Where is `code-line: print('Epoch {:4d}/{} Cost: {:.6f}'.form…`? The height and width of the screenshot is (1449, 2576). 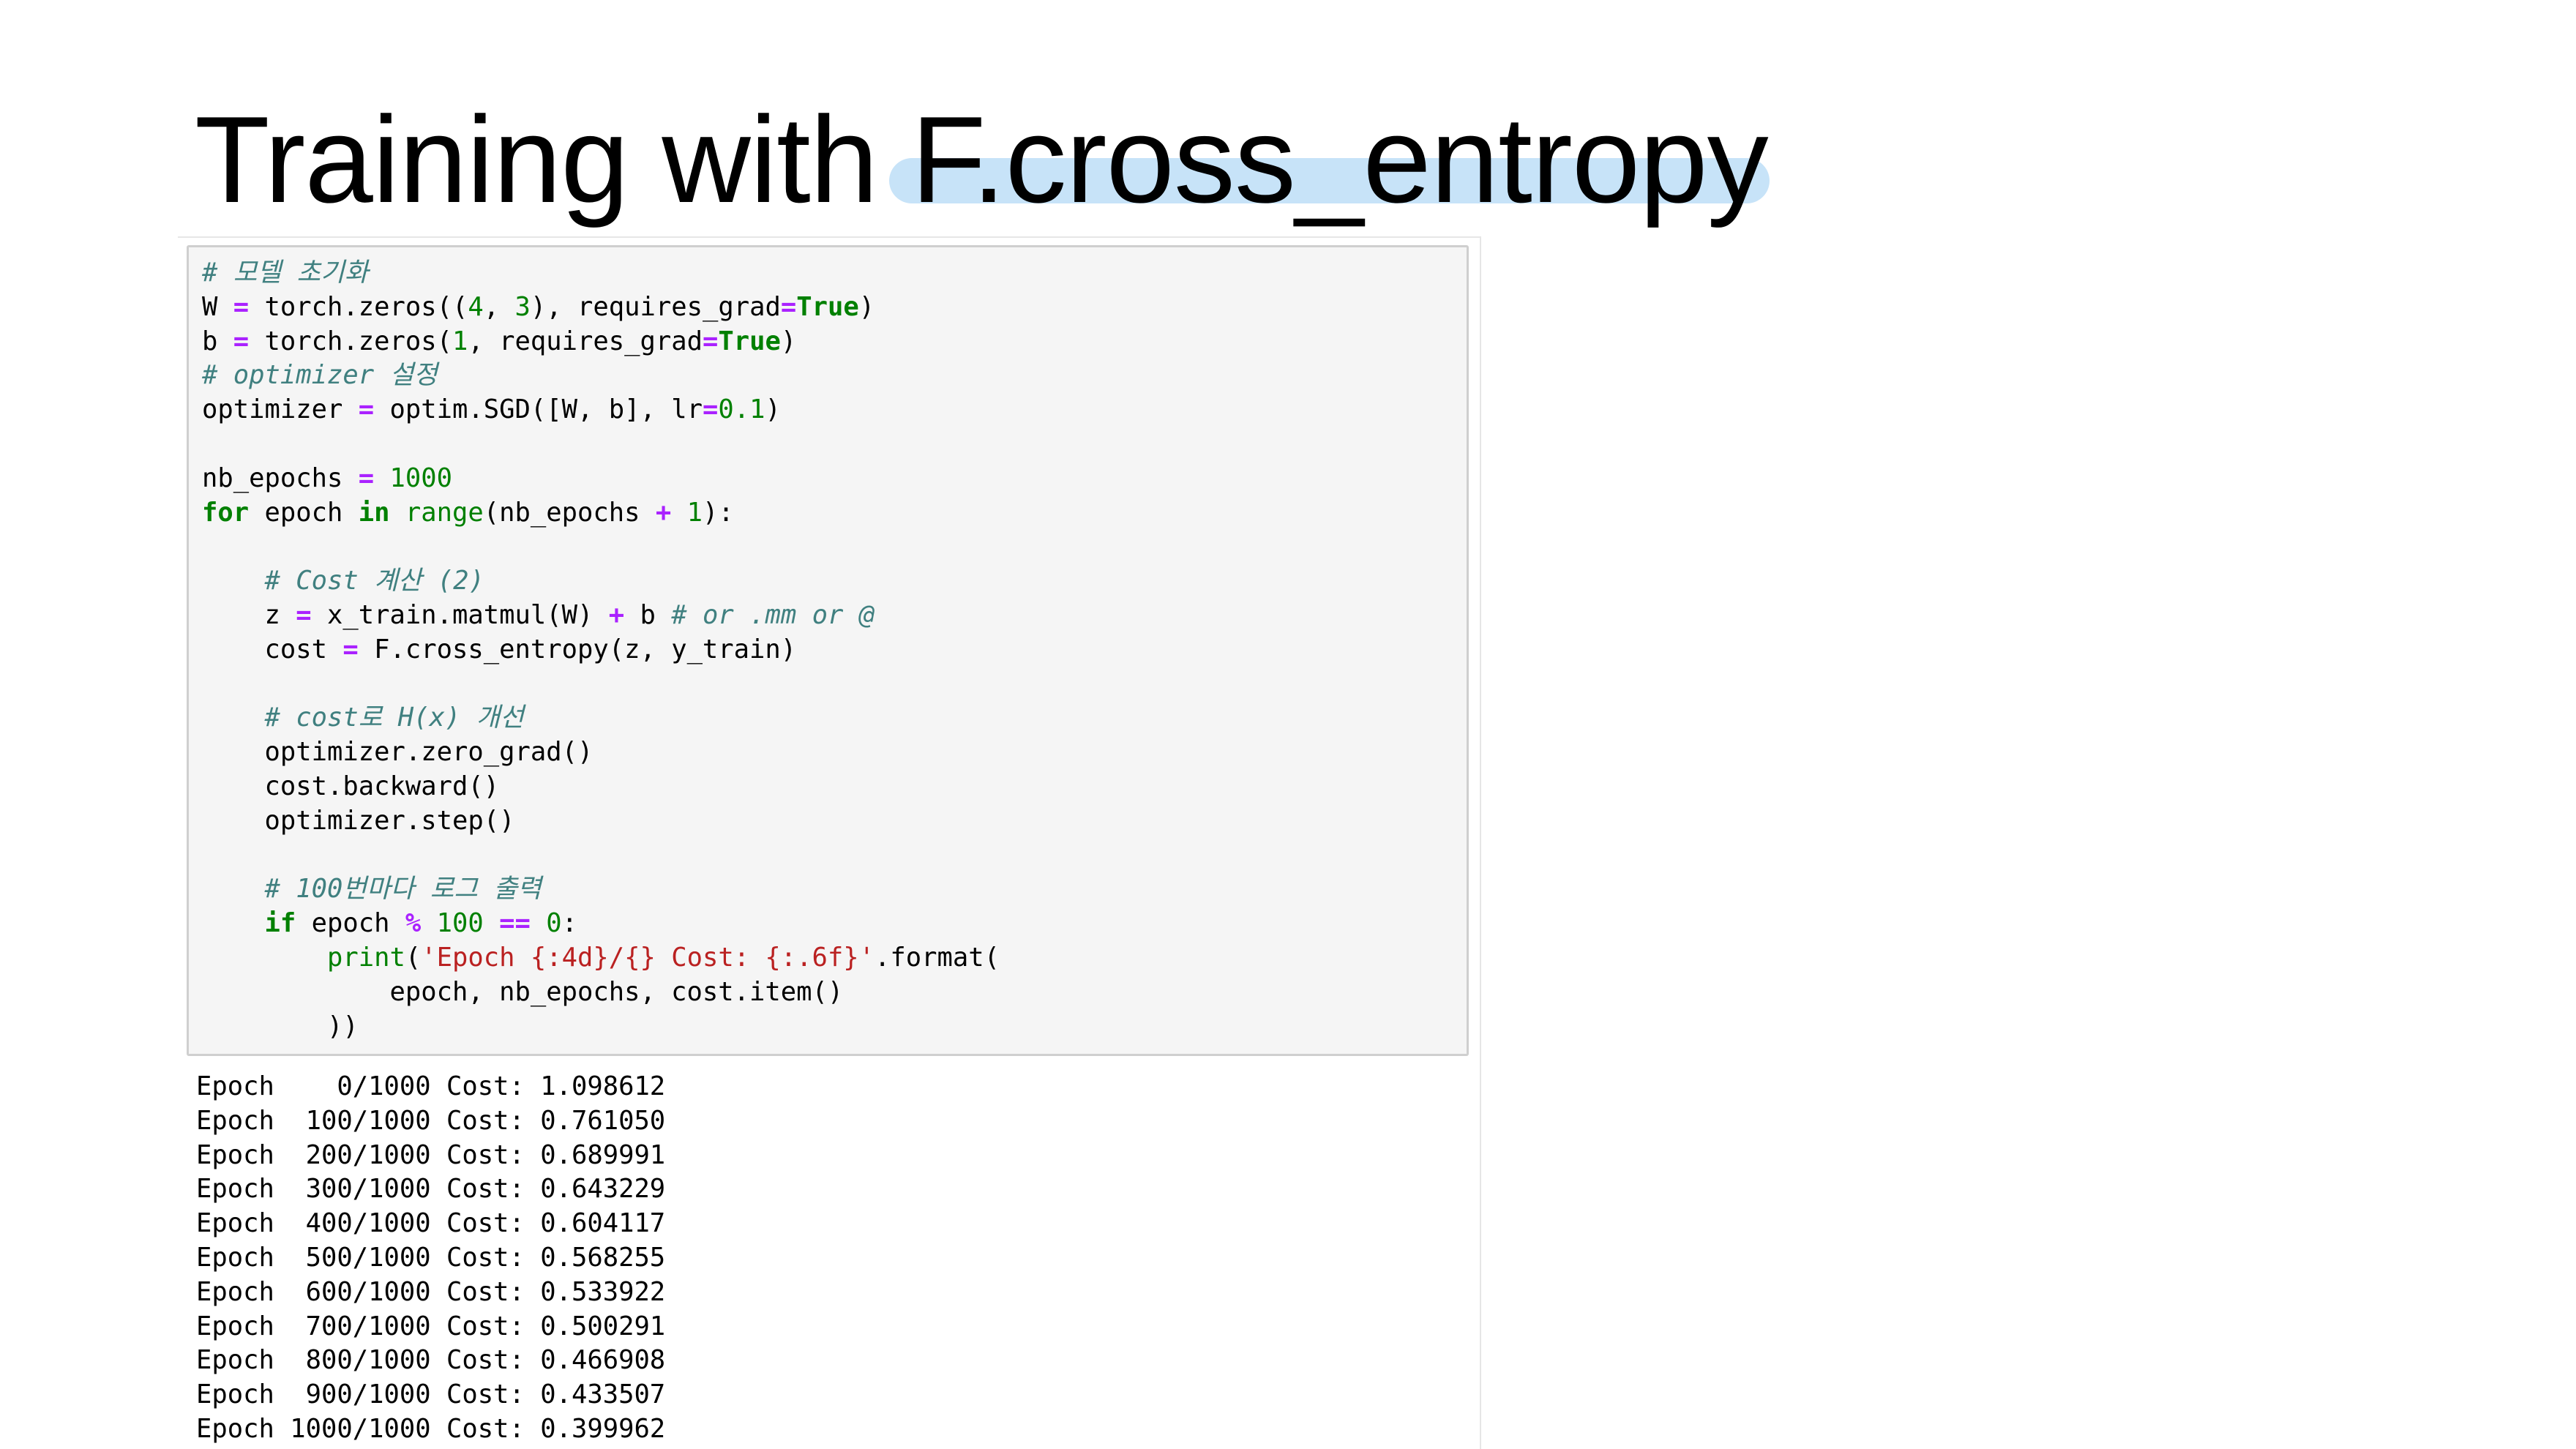 code-line: print('Epoch {:4d}/{} Cost: {:.6f}'.form… is located at coordinates (601, 958).